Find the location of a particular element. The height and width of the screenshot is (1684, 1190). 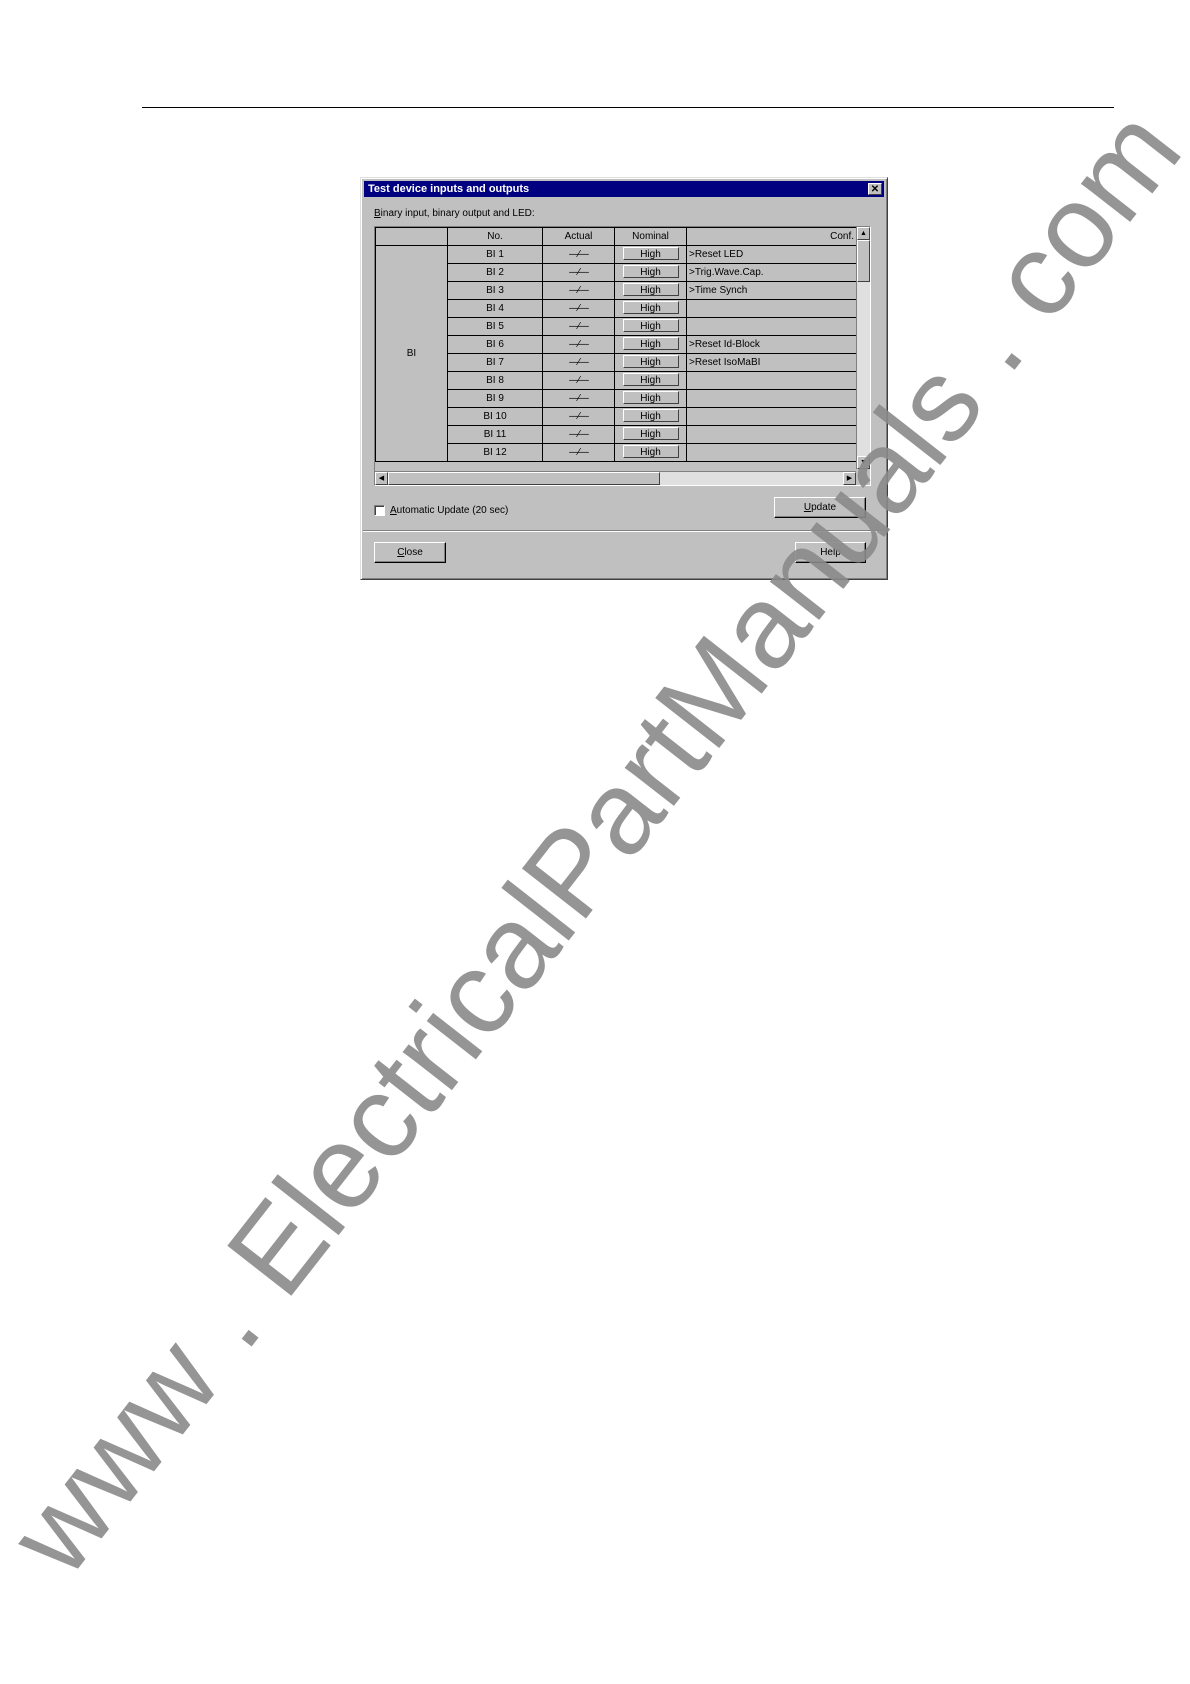

vertical-scroll-thumb is located at coordinates (863, 261).